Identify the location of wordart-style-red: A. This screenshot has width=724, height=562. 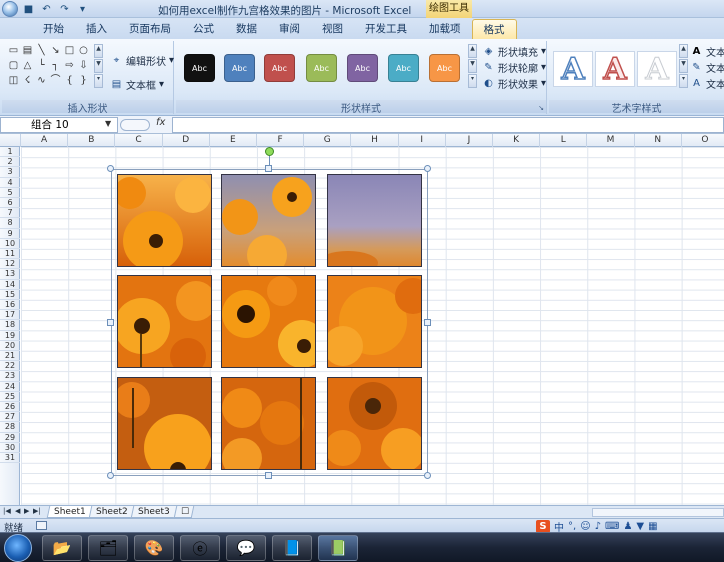
(615, 69).